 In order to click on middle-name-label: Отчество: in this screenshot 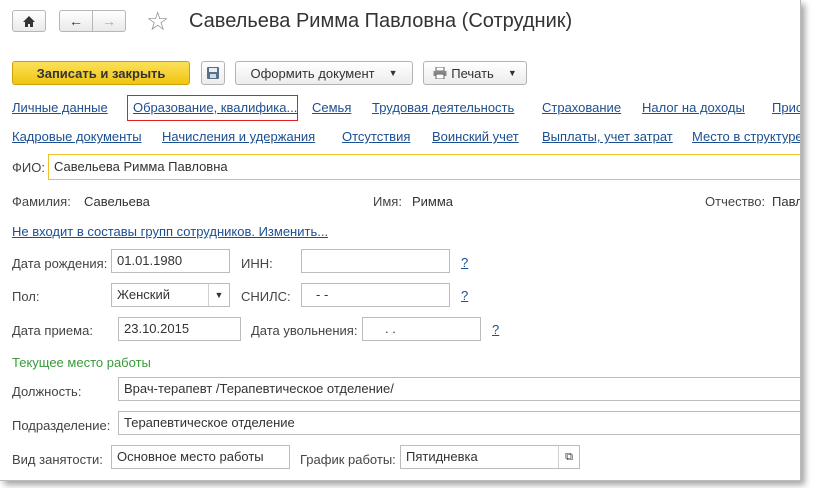, I will do `click(735, 201)`.